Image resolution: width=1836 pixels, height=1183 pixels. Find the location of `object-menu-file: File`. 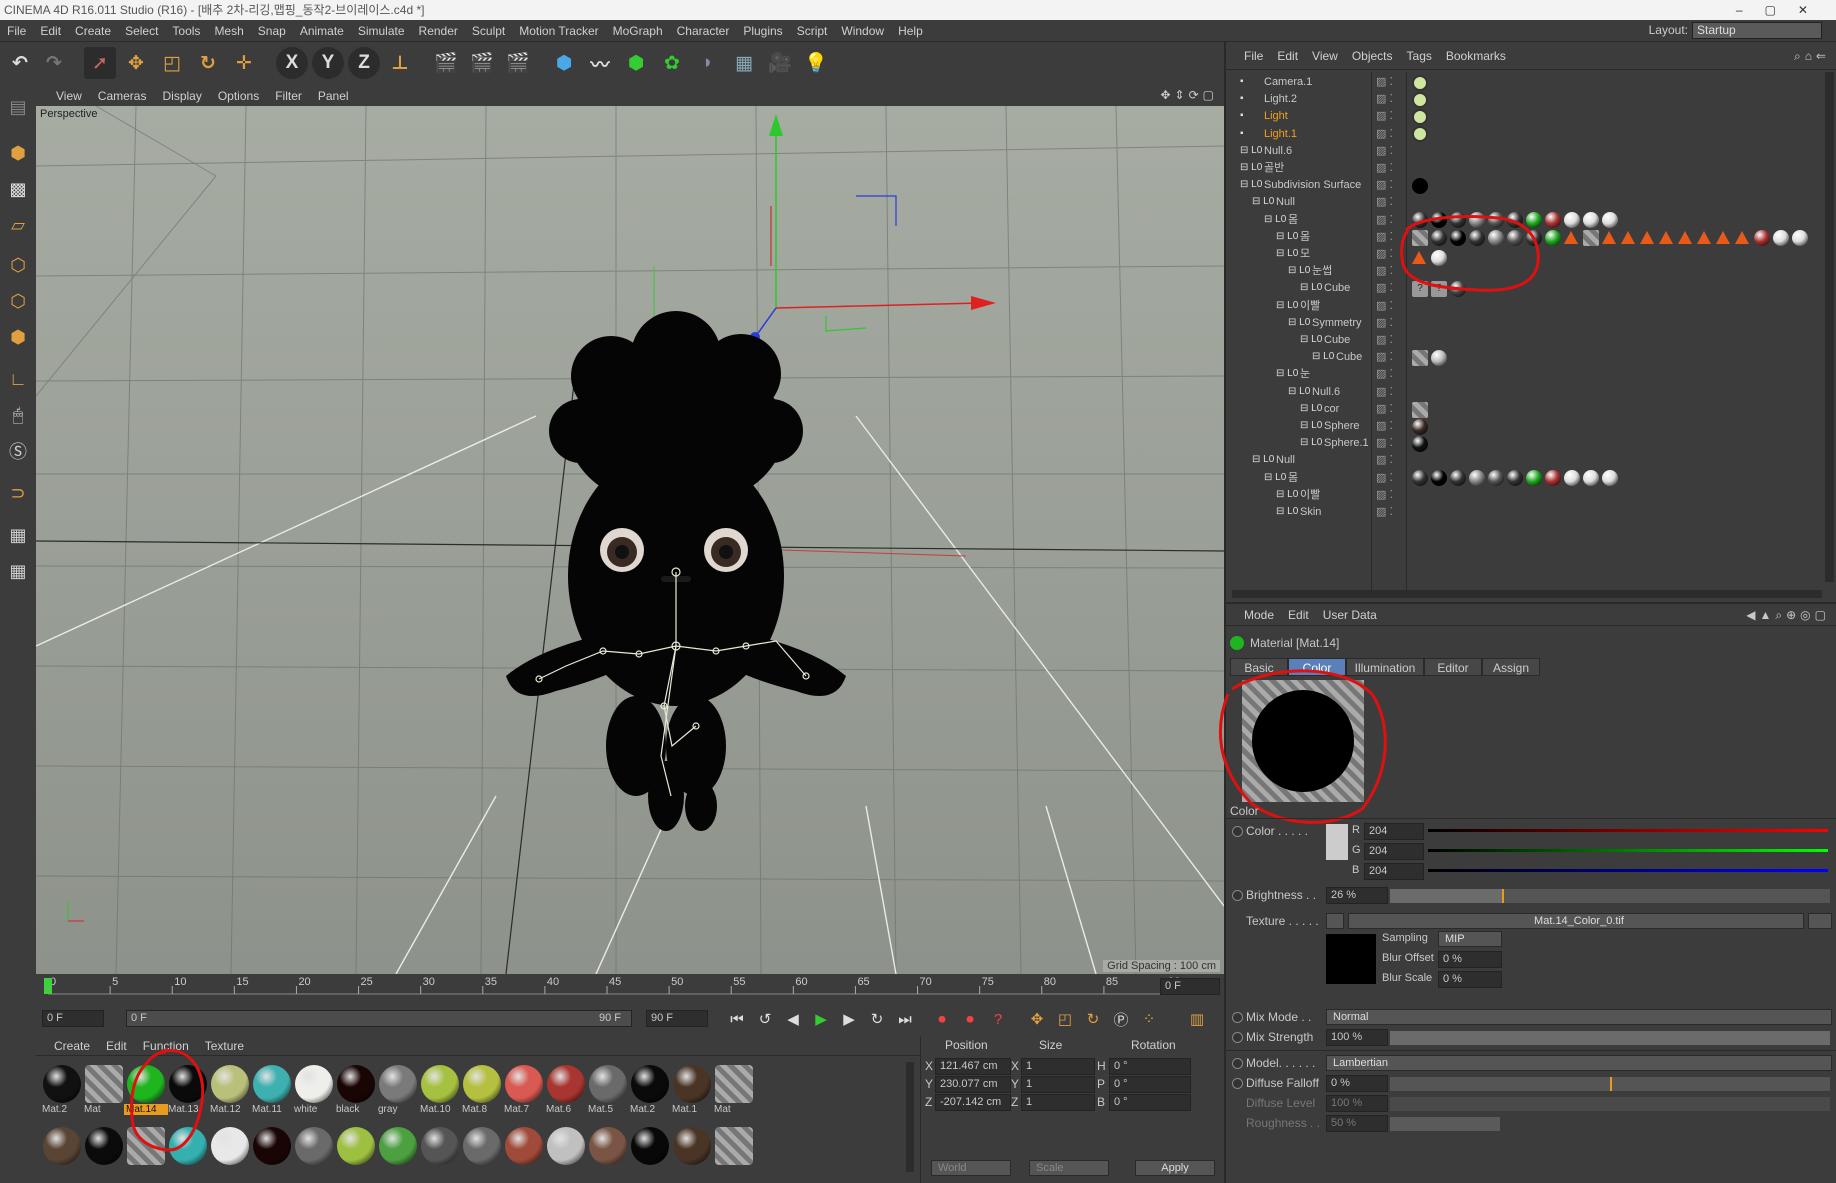

object-menu-file: File is located at coordinates (1248, 56).